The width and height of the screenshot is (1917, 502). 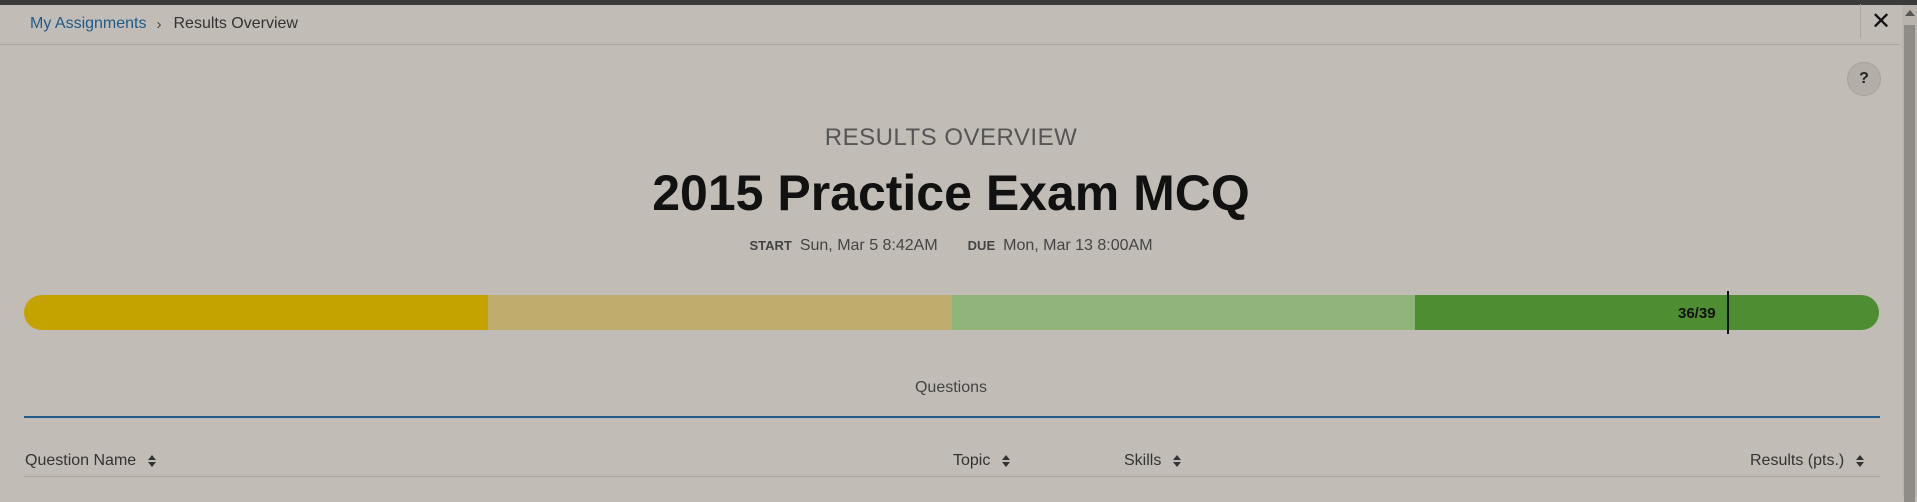 What do you see at coordinates (951, 388) in the screenshot?
I see `tab-questions: Questions` at bounding box center [951, 388].